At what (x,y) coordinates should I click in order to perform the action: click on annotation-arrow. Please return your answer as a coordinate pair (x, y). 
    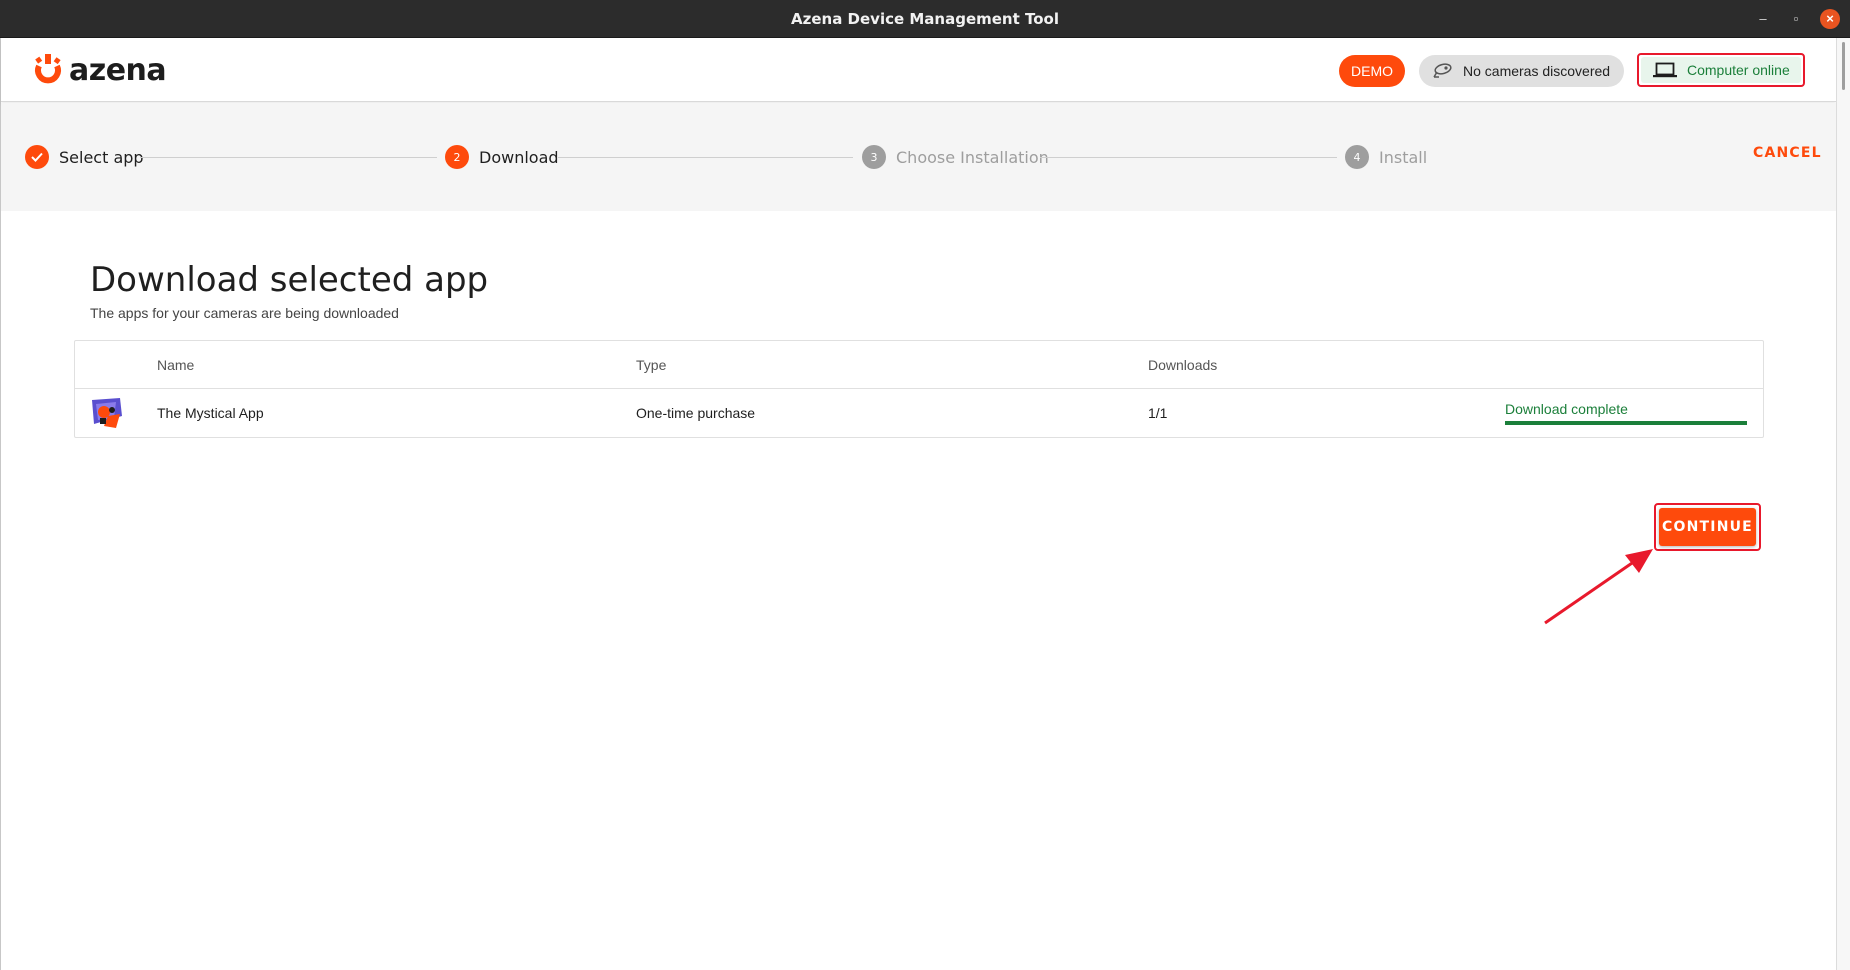
    Looking at the image, I should click on (1598, 587).